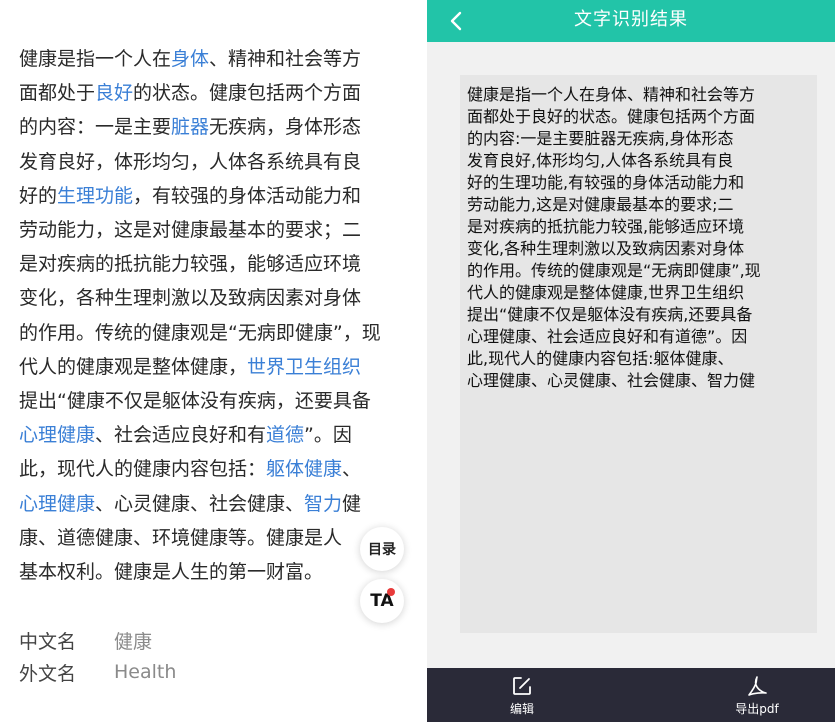  Describe the element at coordinates (57, 93) in the screenshot. I see `article-text: 面都处于` at that location.